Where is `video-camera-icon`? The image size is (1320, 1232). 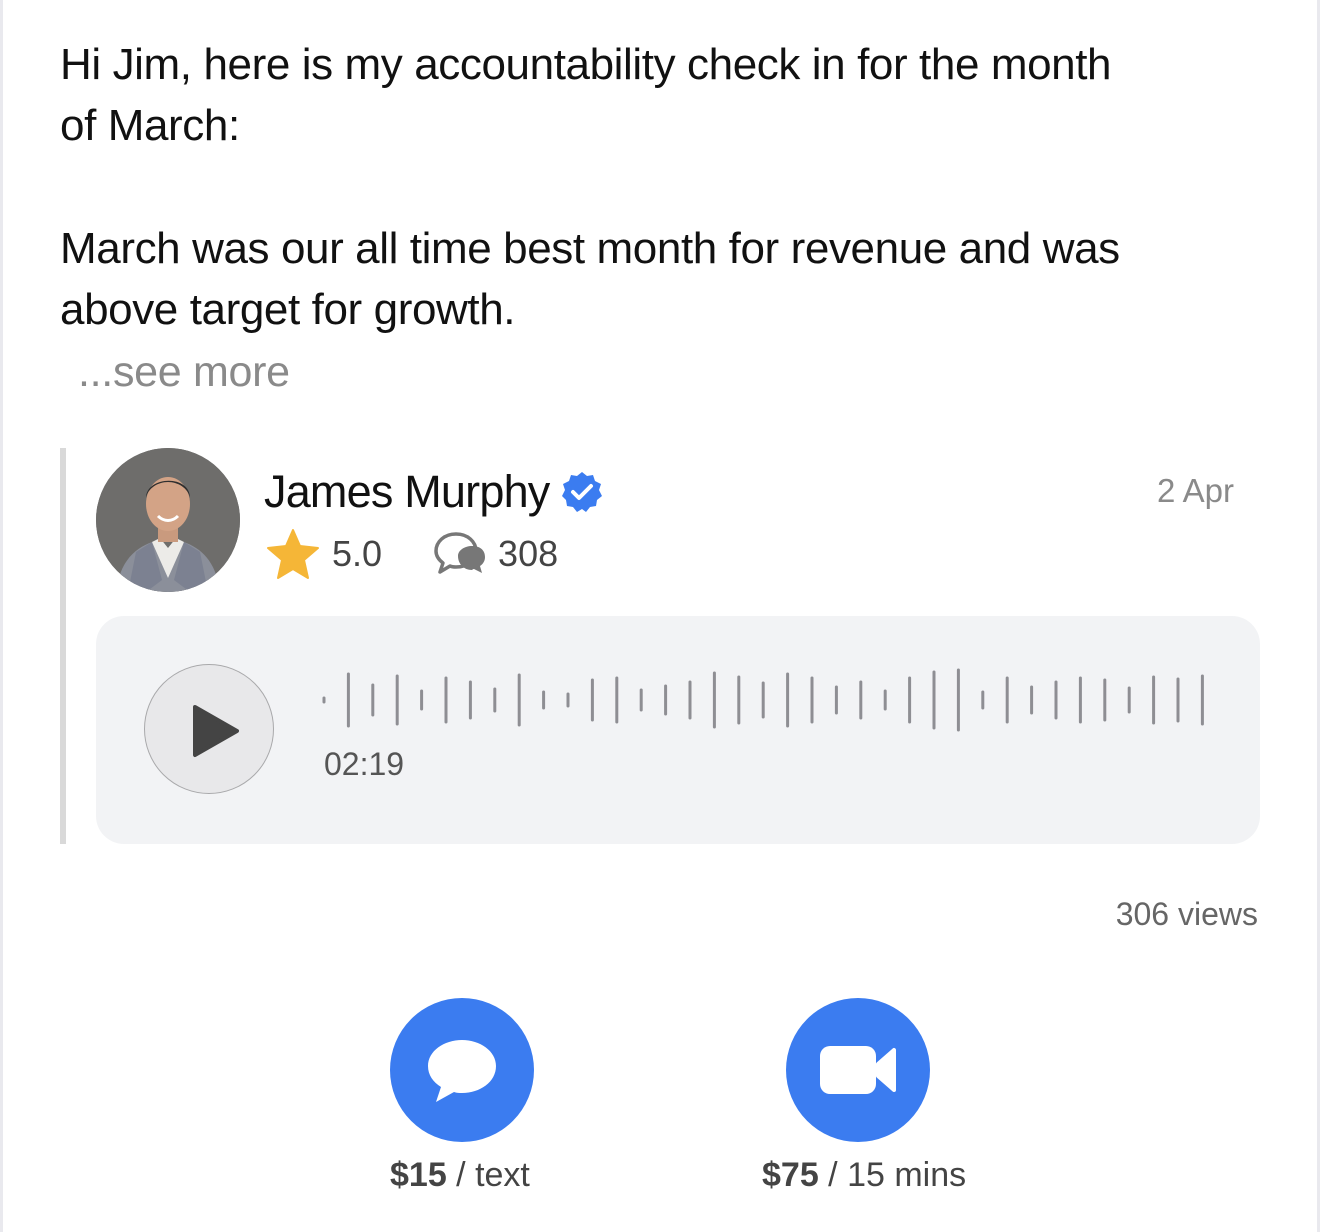 video-camera-icon is located at coordinates (858, 1070).